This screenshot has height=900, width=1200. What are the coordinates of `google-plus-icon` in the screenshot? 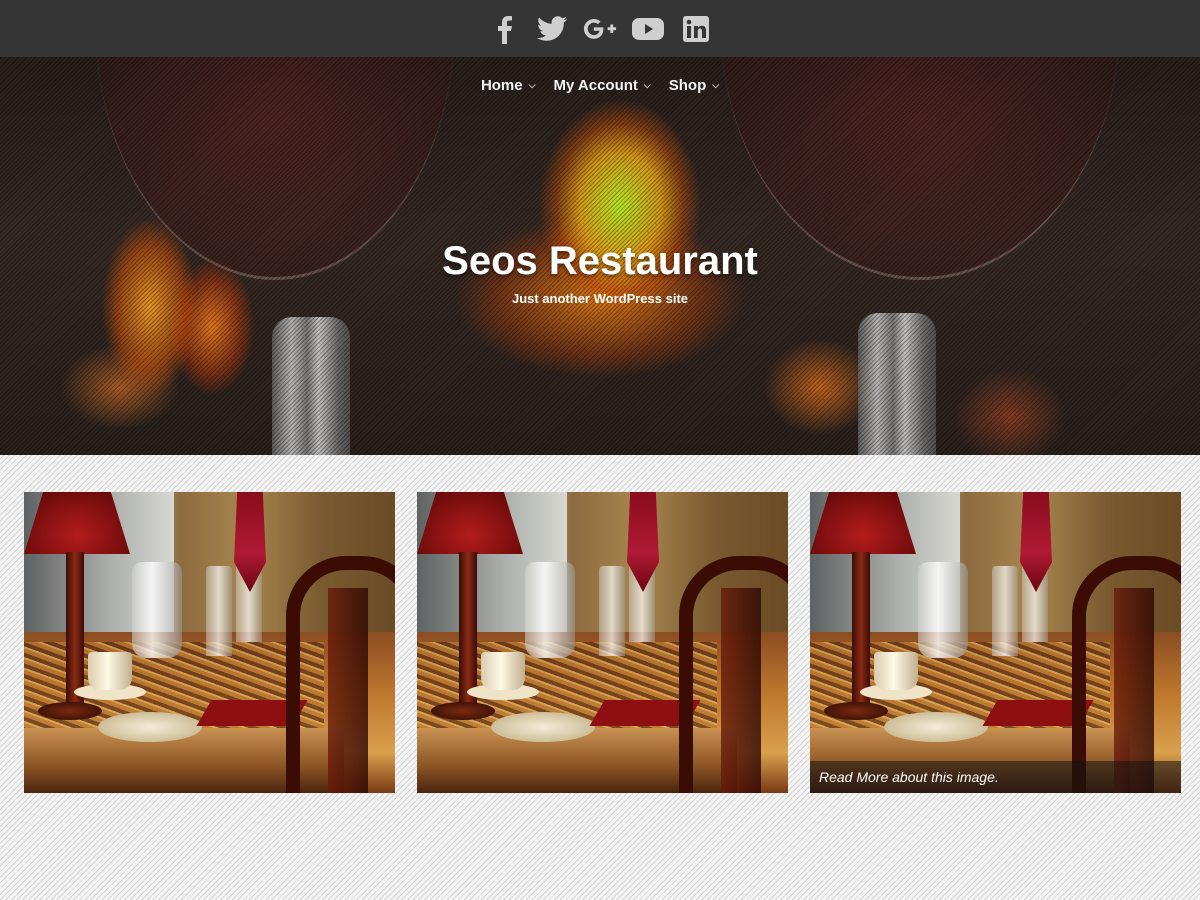 It's located at (600, 29).